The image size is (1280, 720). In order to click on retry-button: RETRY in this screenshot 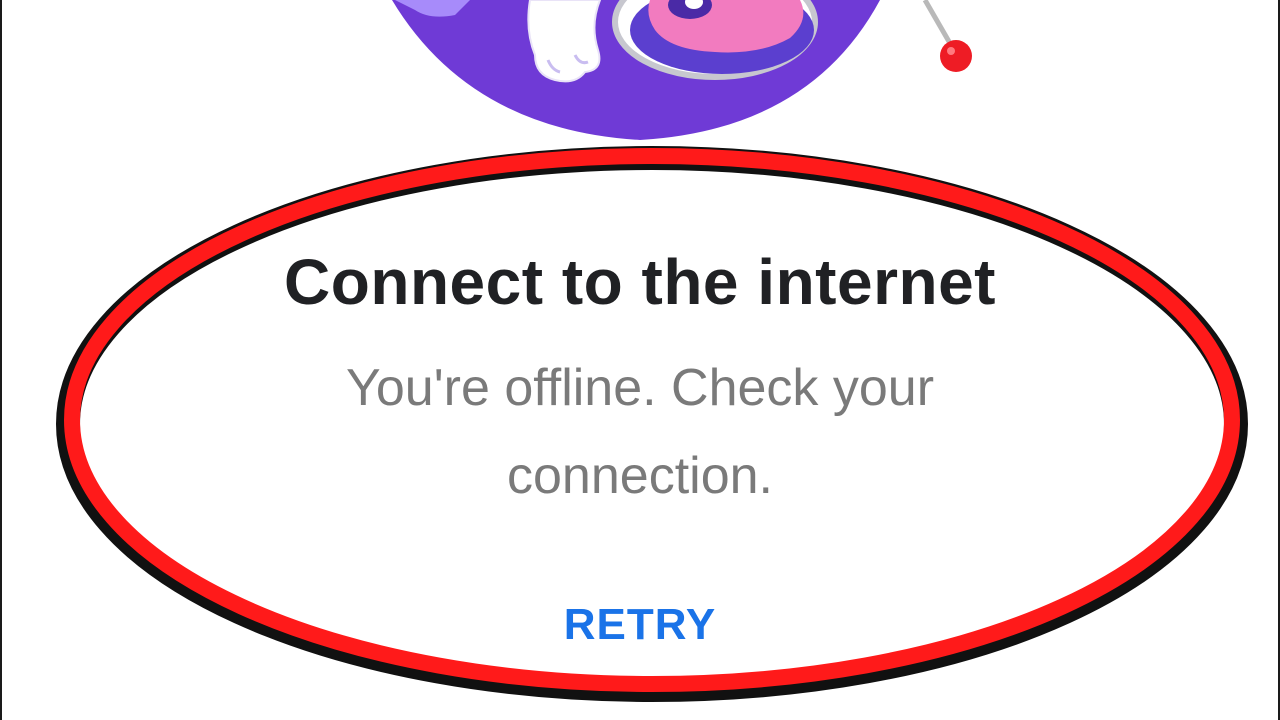, I will do `click(640, 625)`.